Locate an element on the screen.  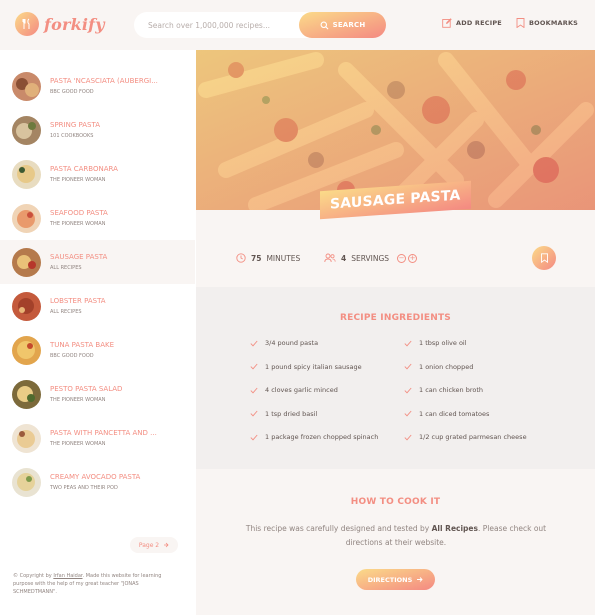
servings-label: SERVINGS is located at coordinates (370, 258).